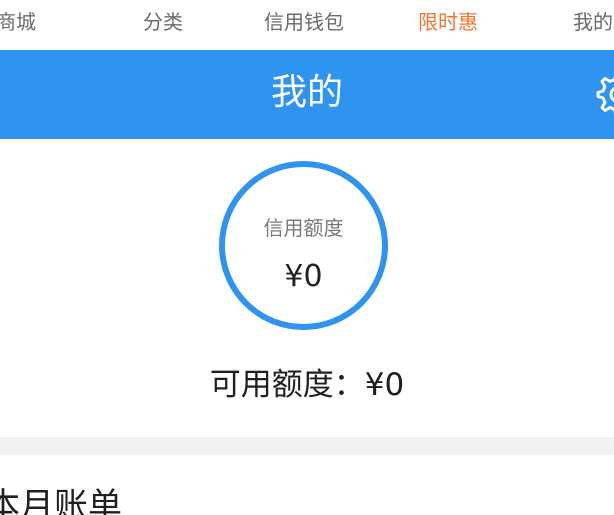  I want to click on tab-mall: 商城, so click(18, 22).